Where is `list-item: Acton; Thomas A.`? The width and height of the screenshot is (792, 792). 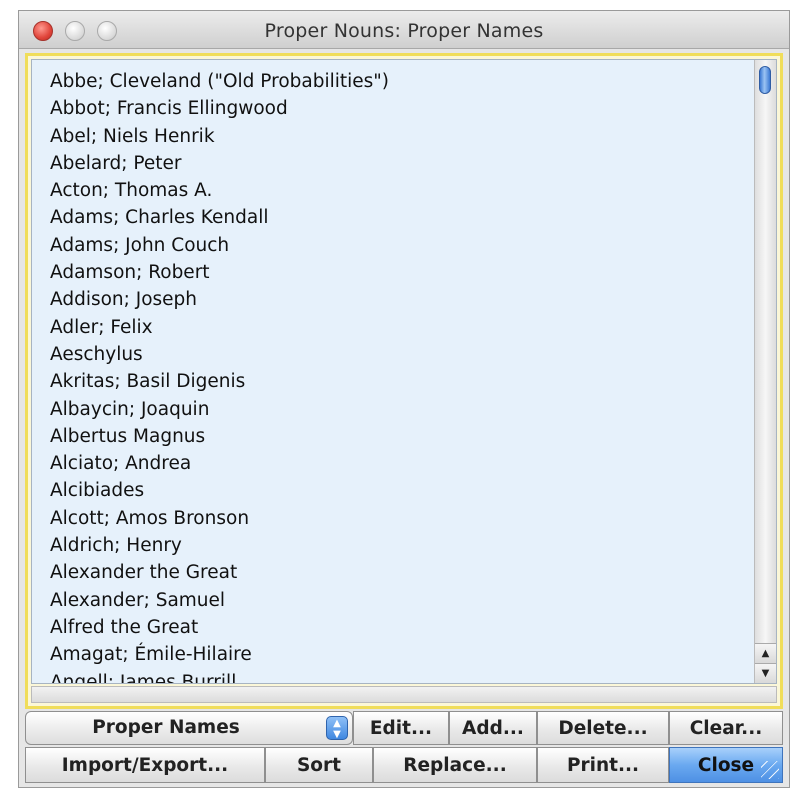
list-item: Acton; Thomas A. is located at coordinates (219, 190).